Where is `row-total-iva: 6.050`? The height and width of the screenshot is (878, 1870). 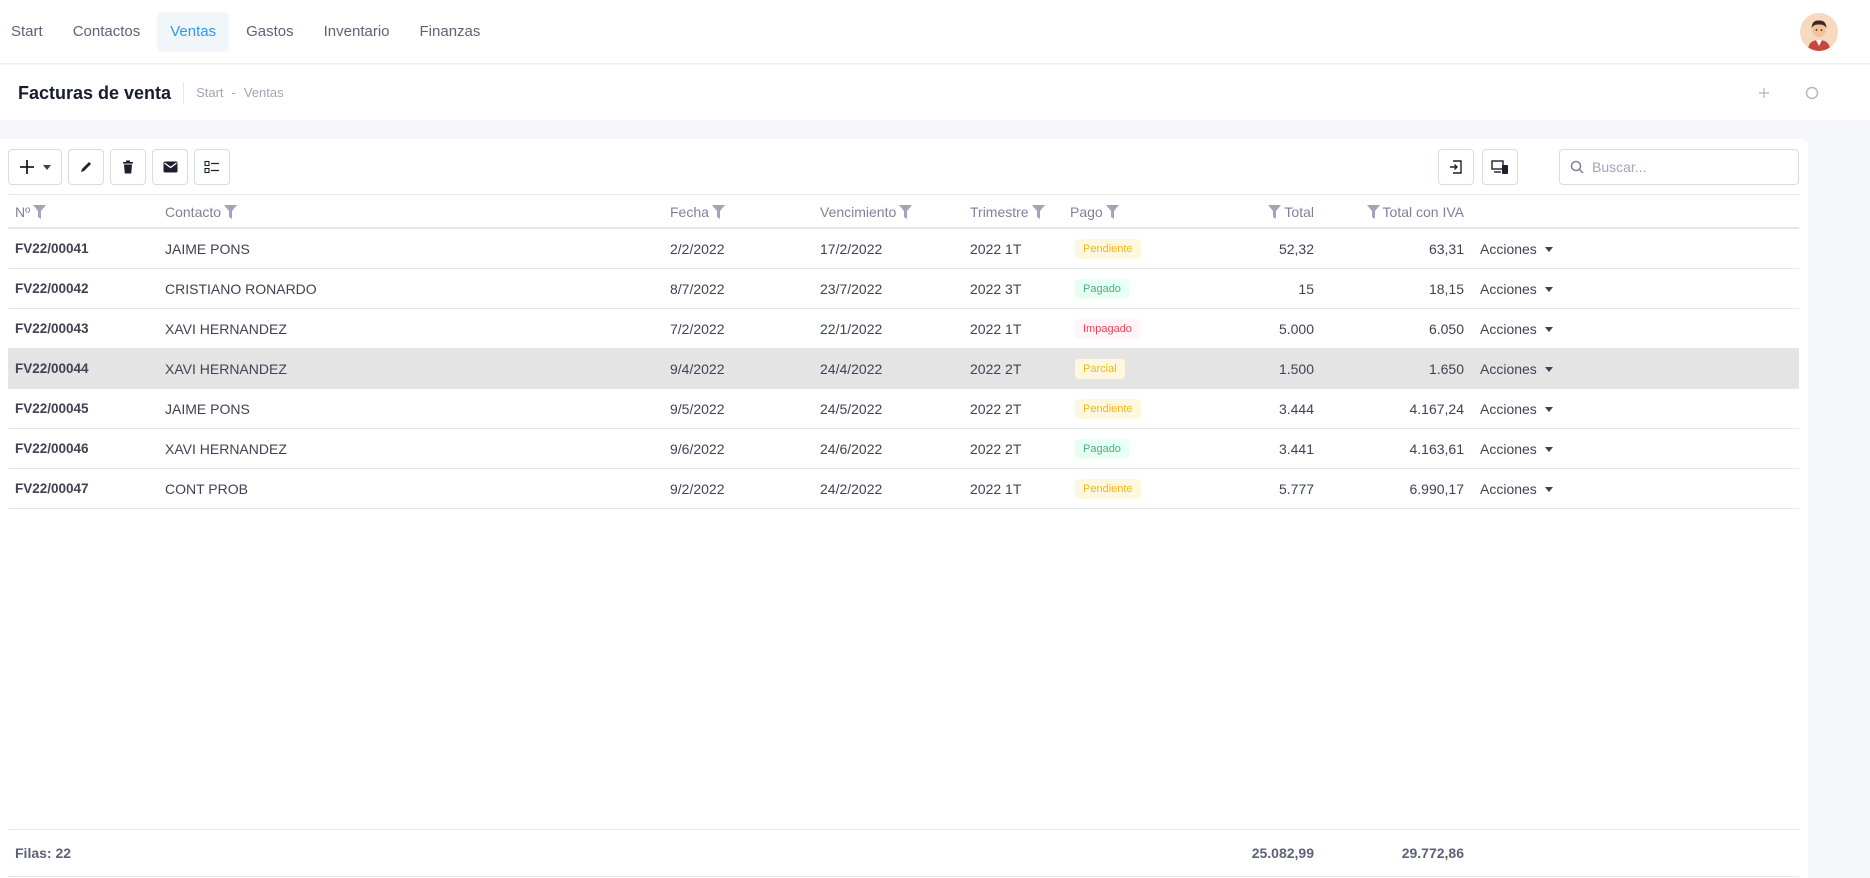
row-total-iva: 6.050 is located at coordinates (1446, 329).